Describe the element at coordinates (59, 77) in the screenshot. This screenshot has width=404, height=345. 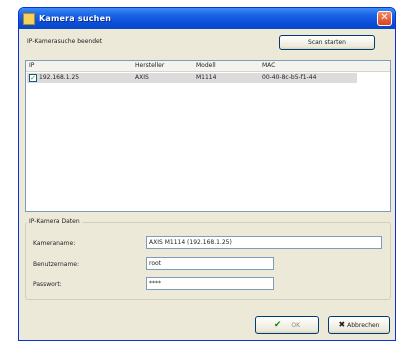
I see `row-ip: 192.168.1.25` at that location.